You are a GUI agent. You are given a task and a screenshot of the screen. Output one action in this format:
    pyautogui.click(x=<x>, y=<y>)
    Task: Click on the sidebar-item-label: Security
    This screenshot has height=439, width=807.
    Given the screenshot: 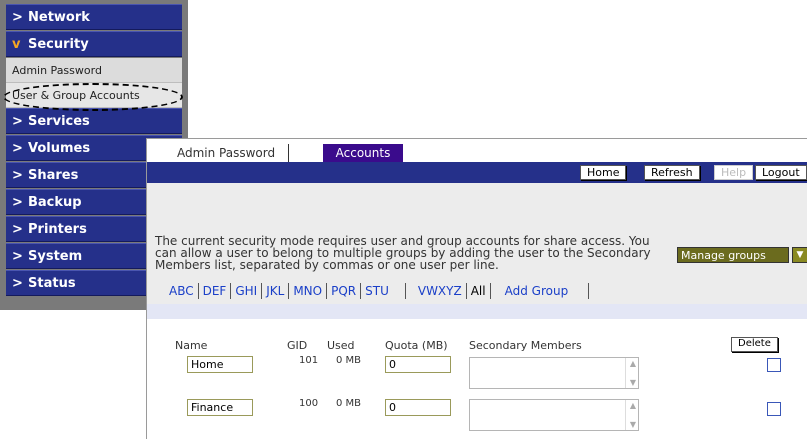 What is the action you would take?
    pyautogui.click(x=58, y=44)
    